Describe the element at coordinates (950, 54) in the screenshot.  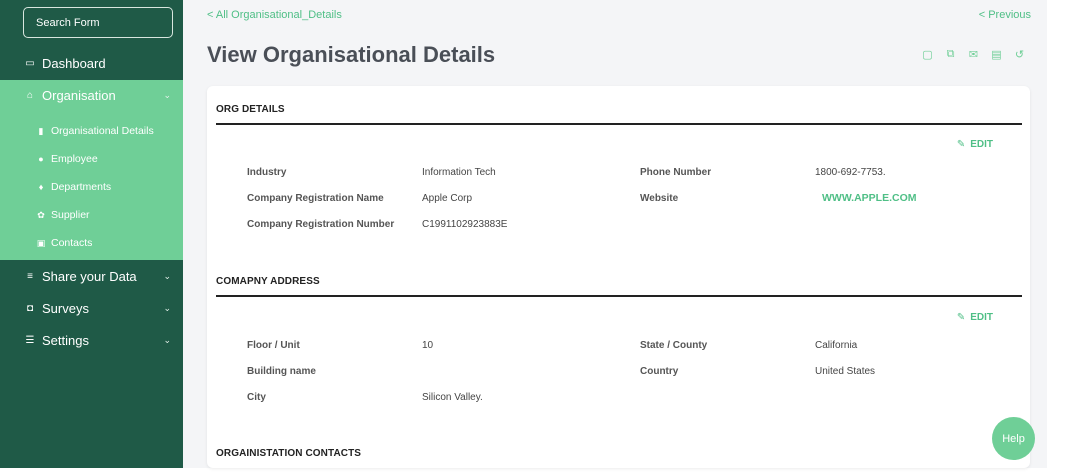
I see `duplicate-icon: ⧉` at that location.